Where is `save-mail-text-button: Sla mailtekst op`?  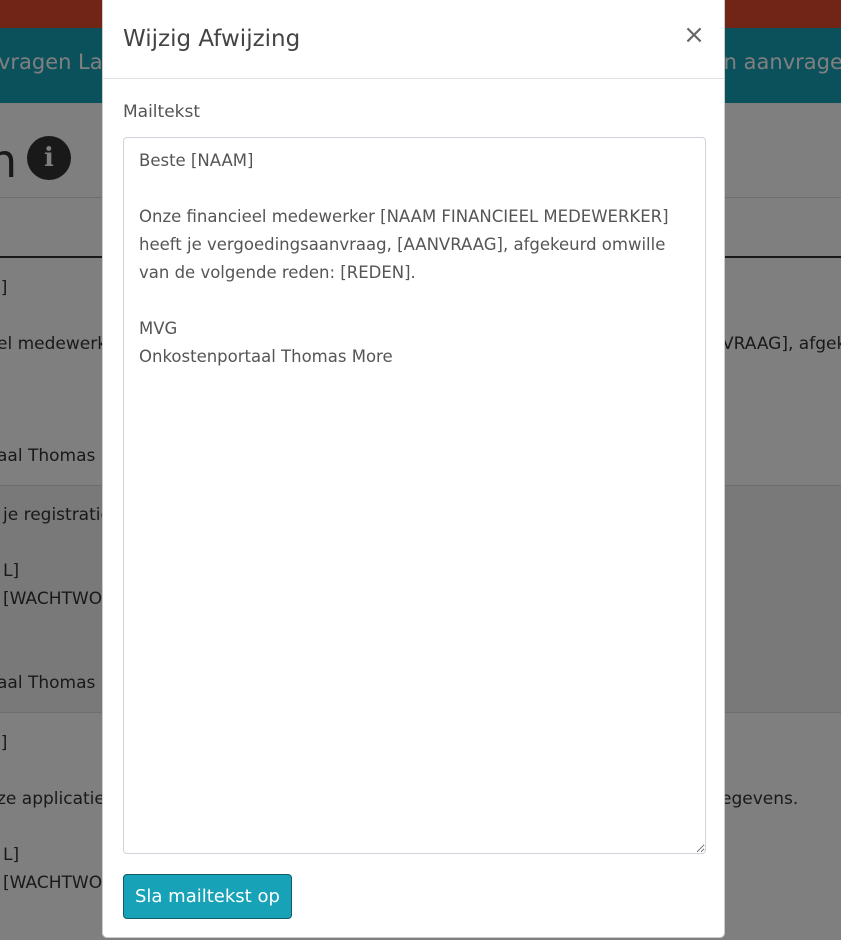 save-mail-text-button: Sla mailtekst op is located at coordinates (207, 896).